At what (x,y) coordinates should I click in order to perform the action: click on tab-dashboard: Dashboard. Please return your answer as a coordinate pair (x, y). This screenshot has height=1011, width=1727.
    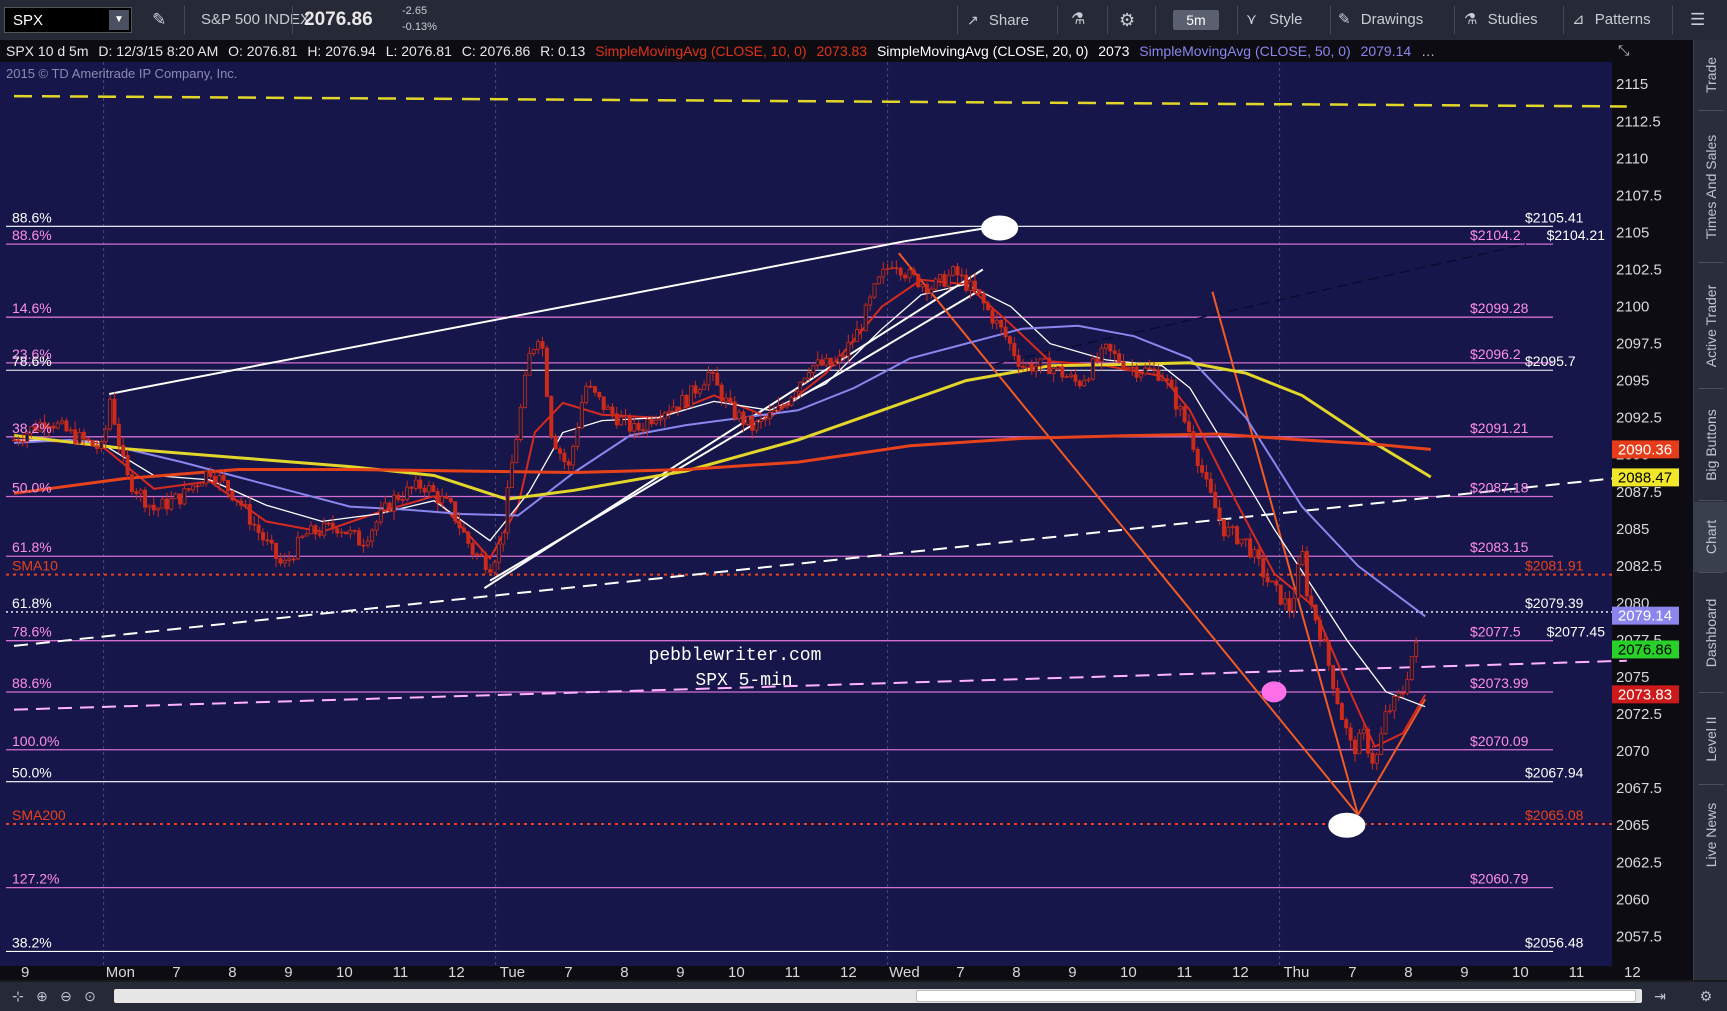
    Looking at the image, I should click on (1710, 633).